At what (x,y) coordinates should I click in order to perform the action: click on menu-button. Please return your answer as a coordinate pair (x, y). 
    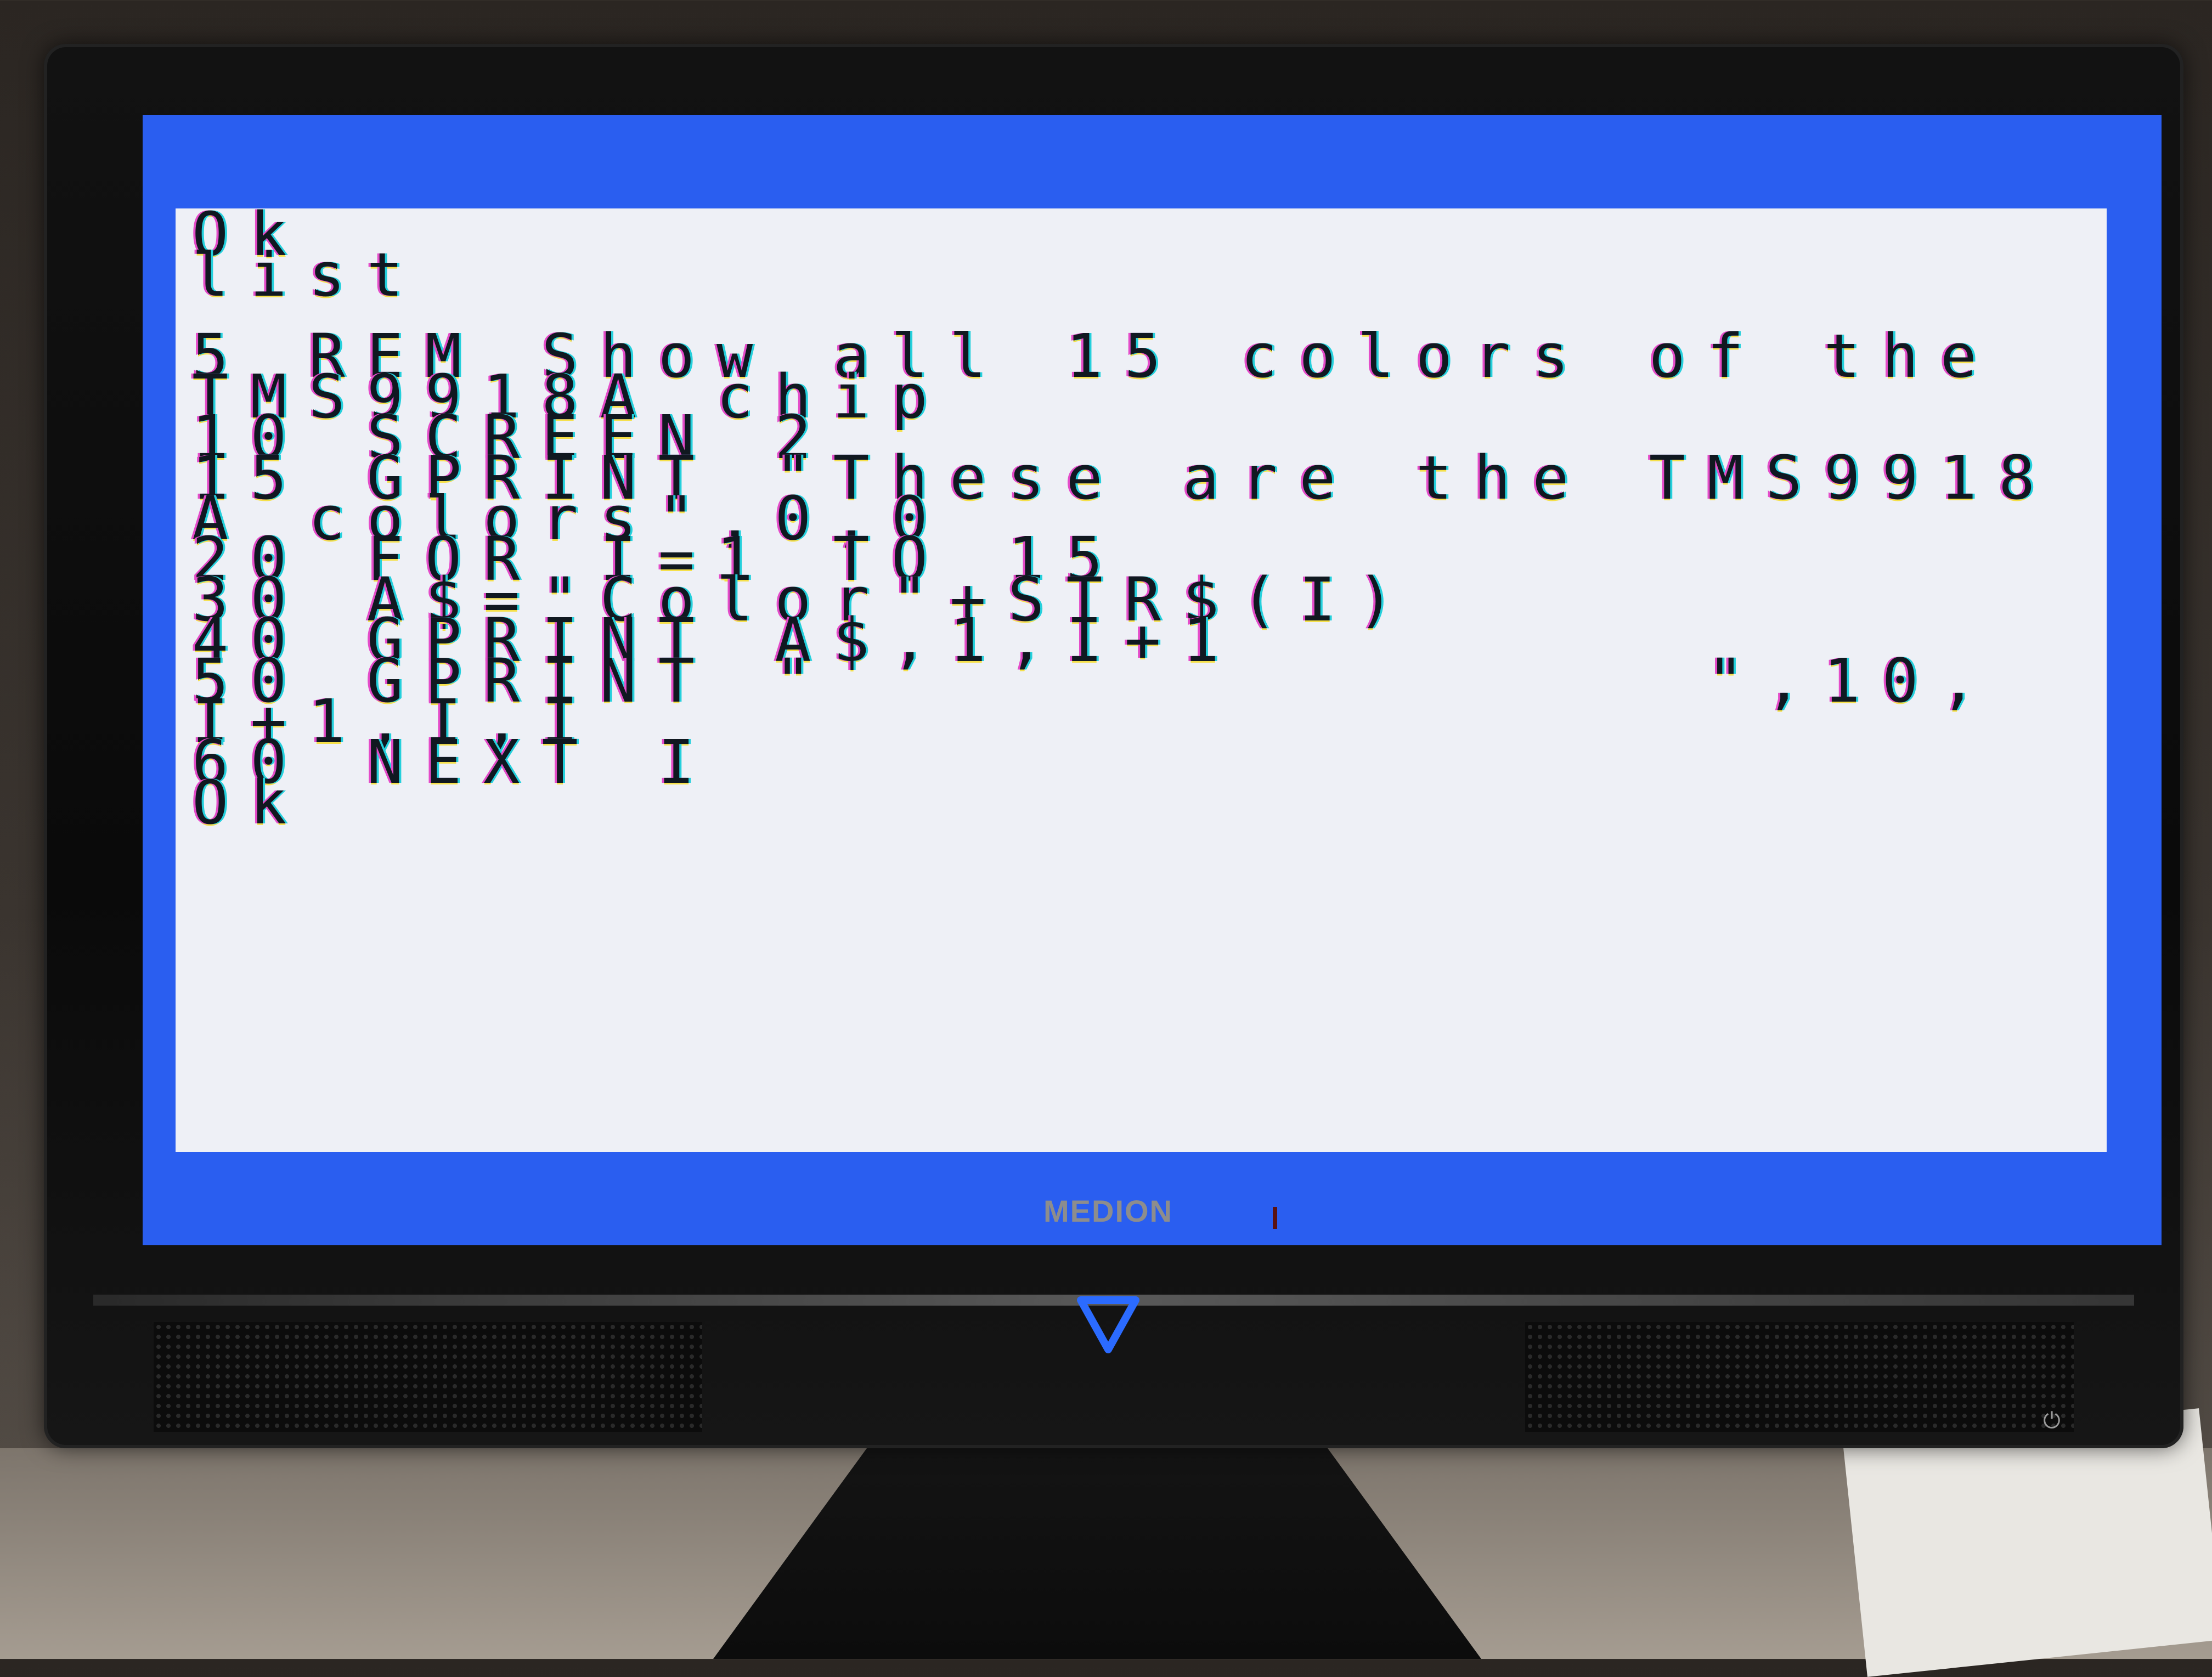
    Looking at the image, I should click on (1108, 1324).